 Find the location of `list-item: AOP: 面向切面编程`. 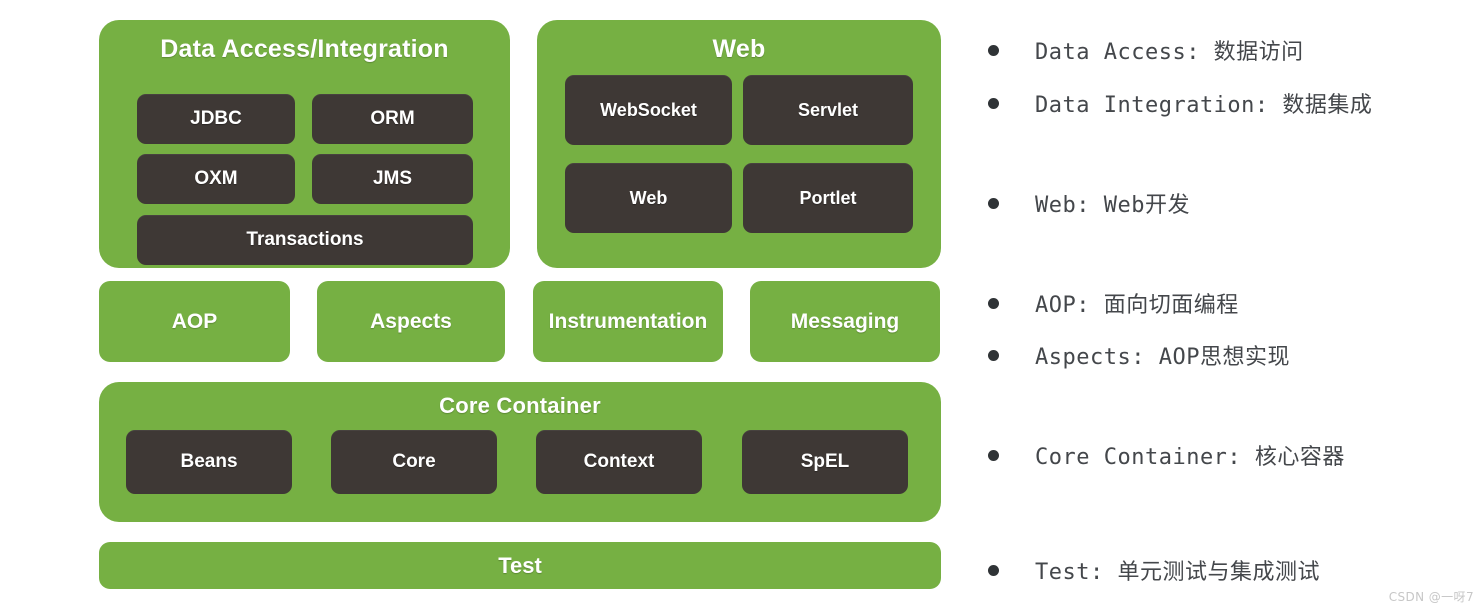

list-item: AOP: 面向切面编程 is located at coordinates (1113, 303).